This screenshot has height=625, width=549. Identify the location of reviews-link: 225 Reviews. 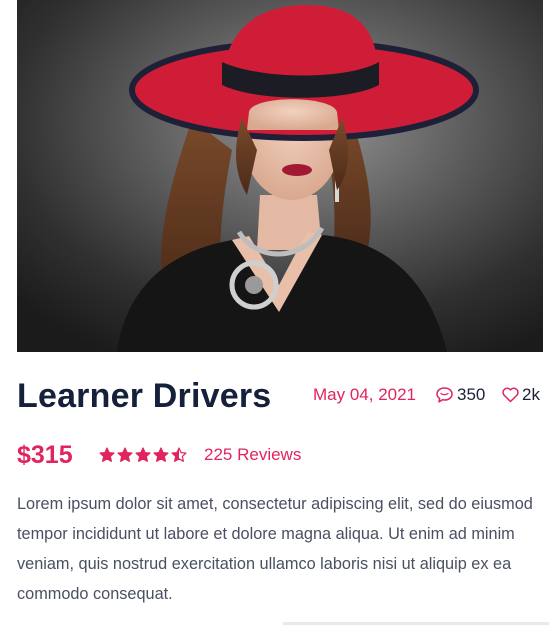
(252, 455).